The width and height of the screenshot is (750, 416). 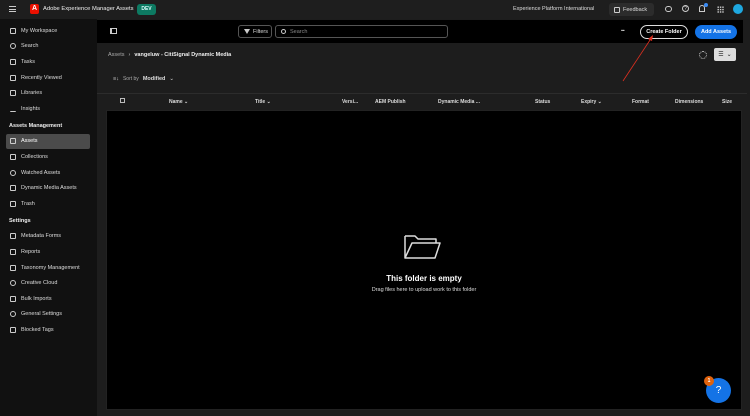 I want to click on search-icon, so click(x=283, y=31).